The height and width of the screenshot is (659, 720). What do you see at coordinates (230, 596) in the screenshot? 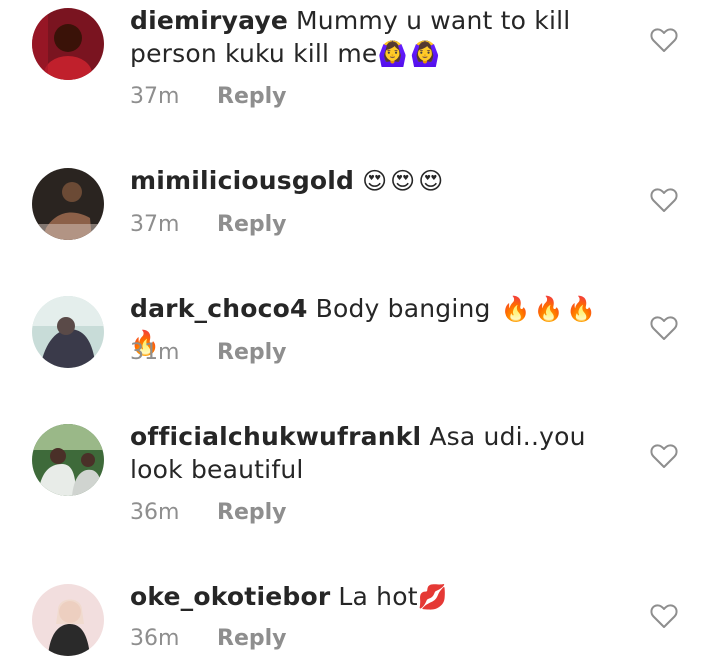
I see `comment-username: oke_okotiebor` at bounding box center [230, 596].